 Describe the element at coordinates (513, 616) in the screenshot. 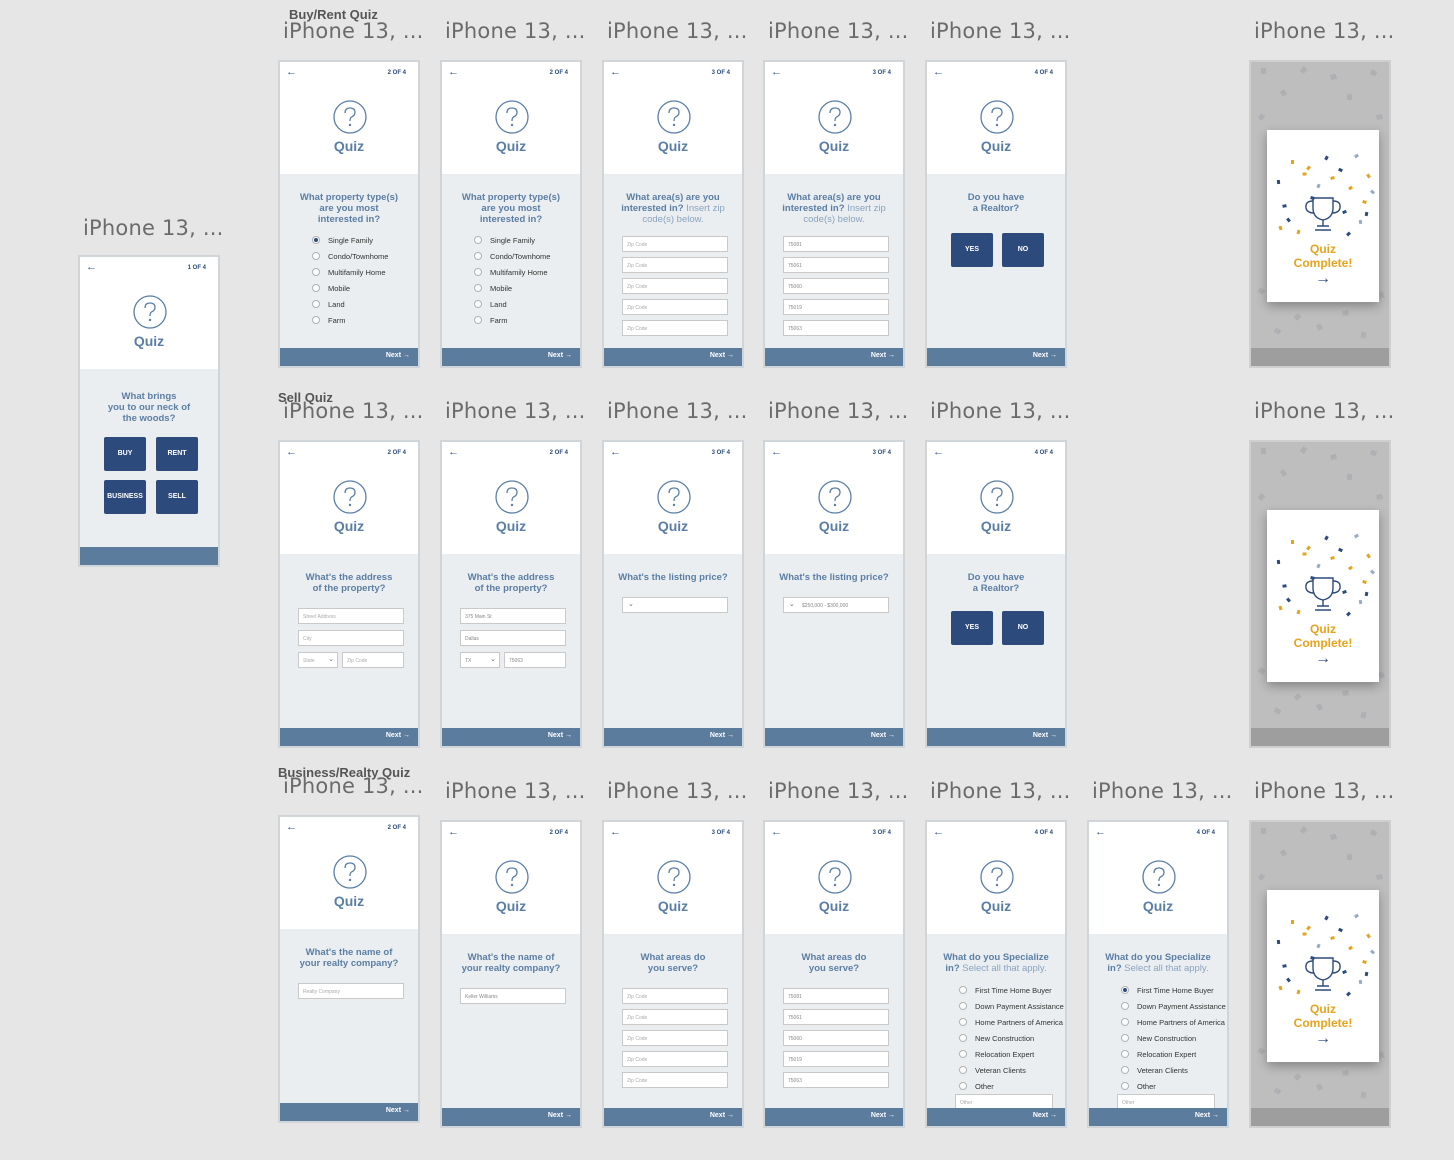

I see `street-address-input: 375 Main St` at that location.